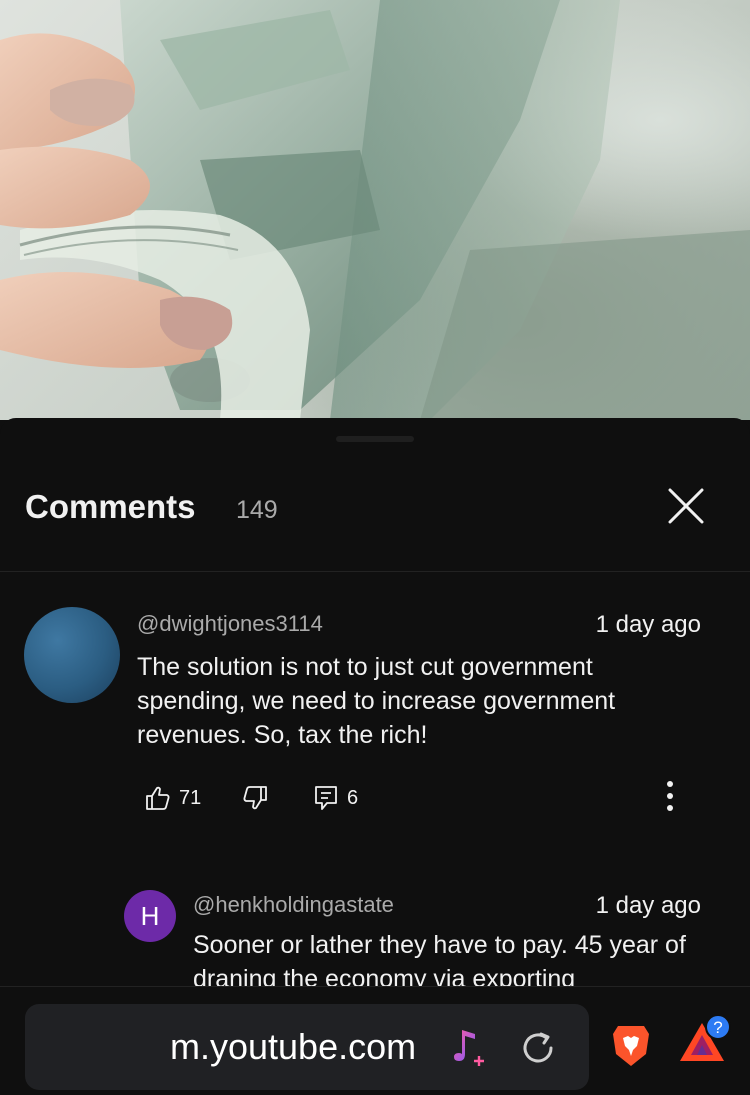 Image resolution: width=750 pixels, height=1095 pixels. Describe the element at coordinates (717, 1027) in the screenshot. I see `rewards-badge: ?` at that location.